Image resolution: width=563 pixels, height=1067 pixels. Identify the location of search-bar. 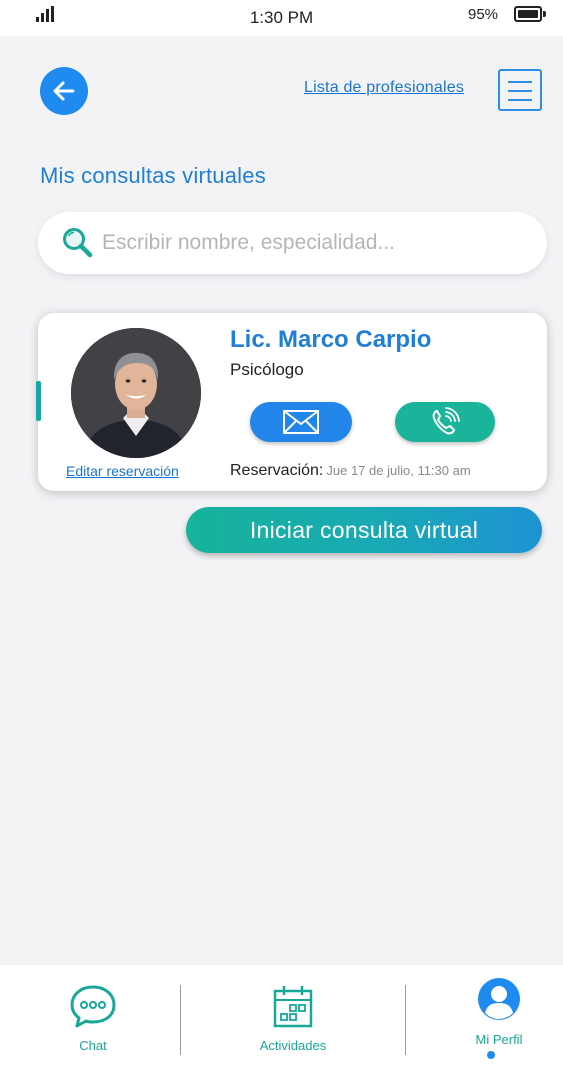
(292, 243).